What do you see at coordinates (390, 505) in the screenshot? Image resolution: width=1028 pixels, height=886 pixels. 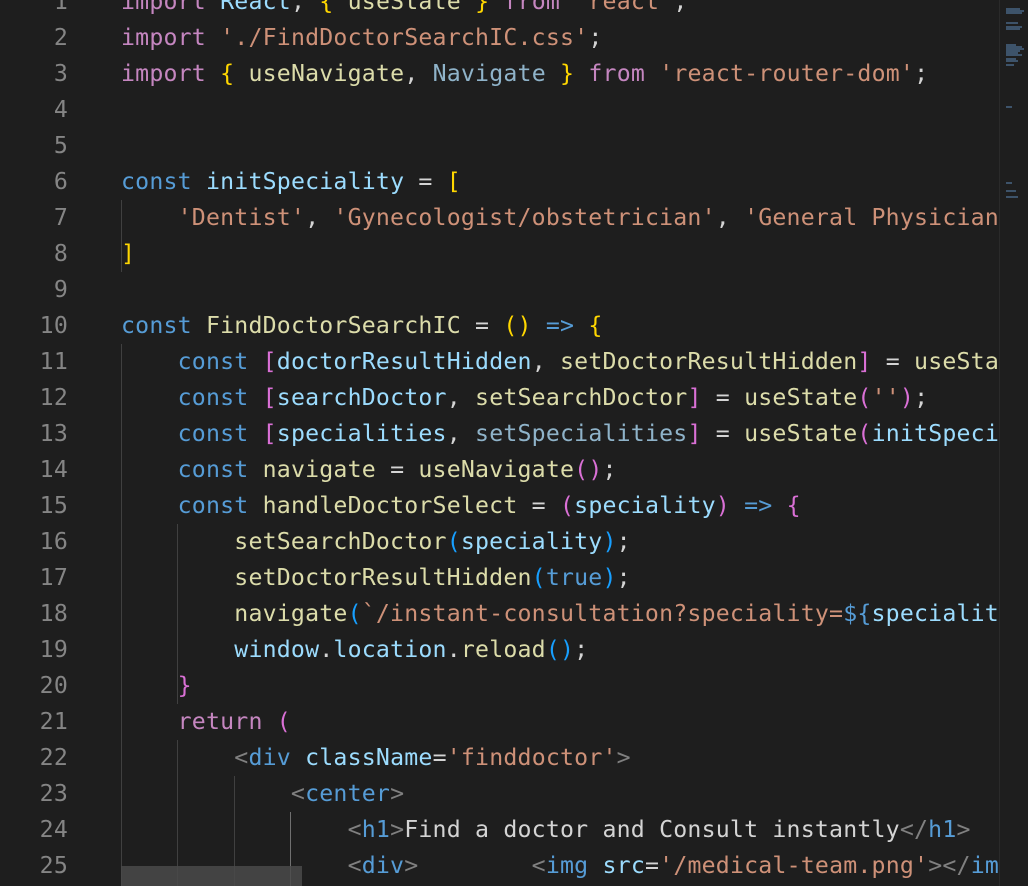 I see `code-token: handleDoctorSelect` at bounding box center [390, 505].